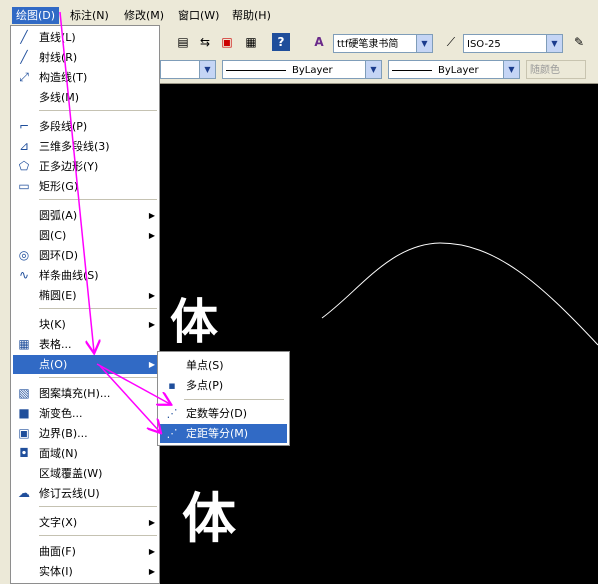 This screenshot has height=584, width=598. Describe the element at coordinates (251, 42) in the screenshot. I see `calculator-icon: ▦` at that location.